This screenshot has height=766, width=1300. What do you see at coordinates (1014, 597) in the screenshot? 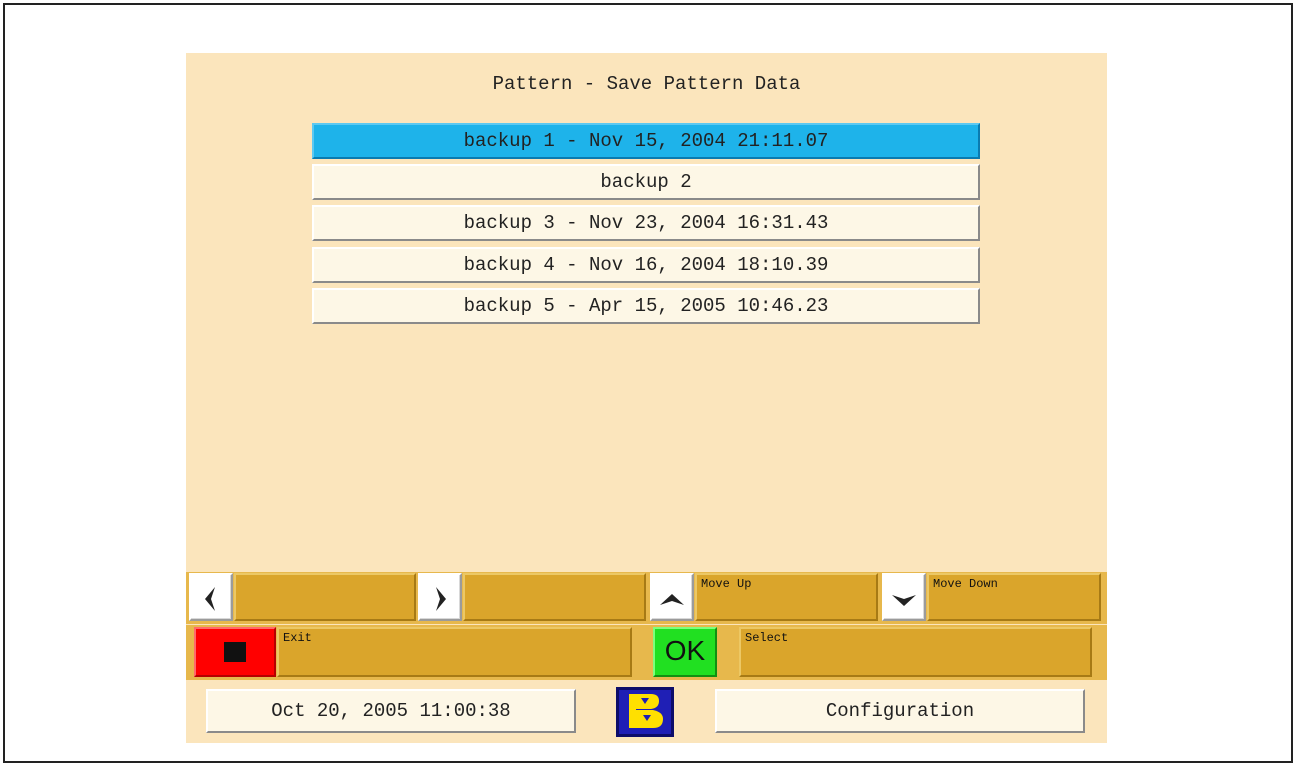
I see `move-down-label: Move Down` at bounding box center [1014, 597].